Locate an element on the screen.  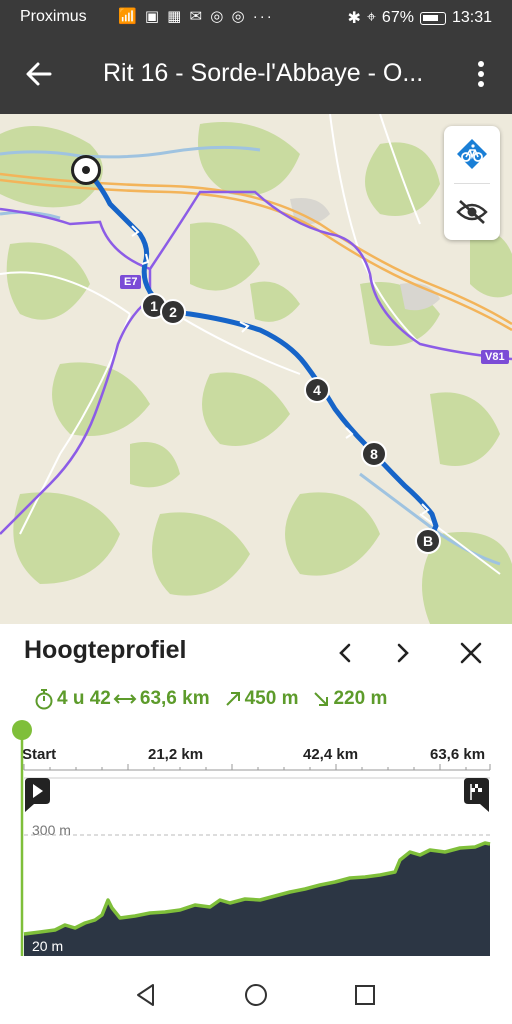
system-nav-bar is located at coordinates (256, 995).